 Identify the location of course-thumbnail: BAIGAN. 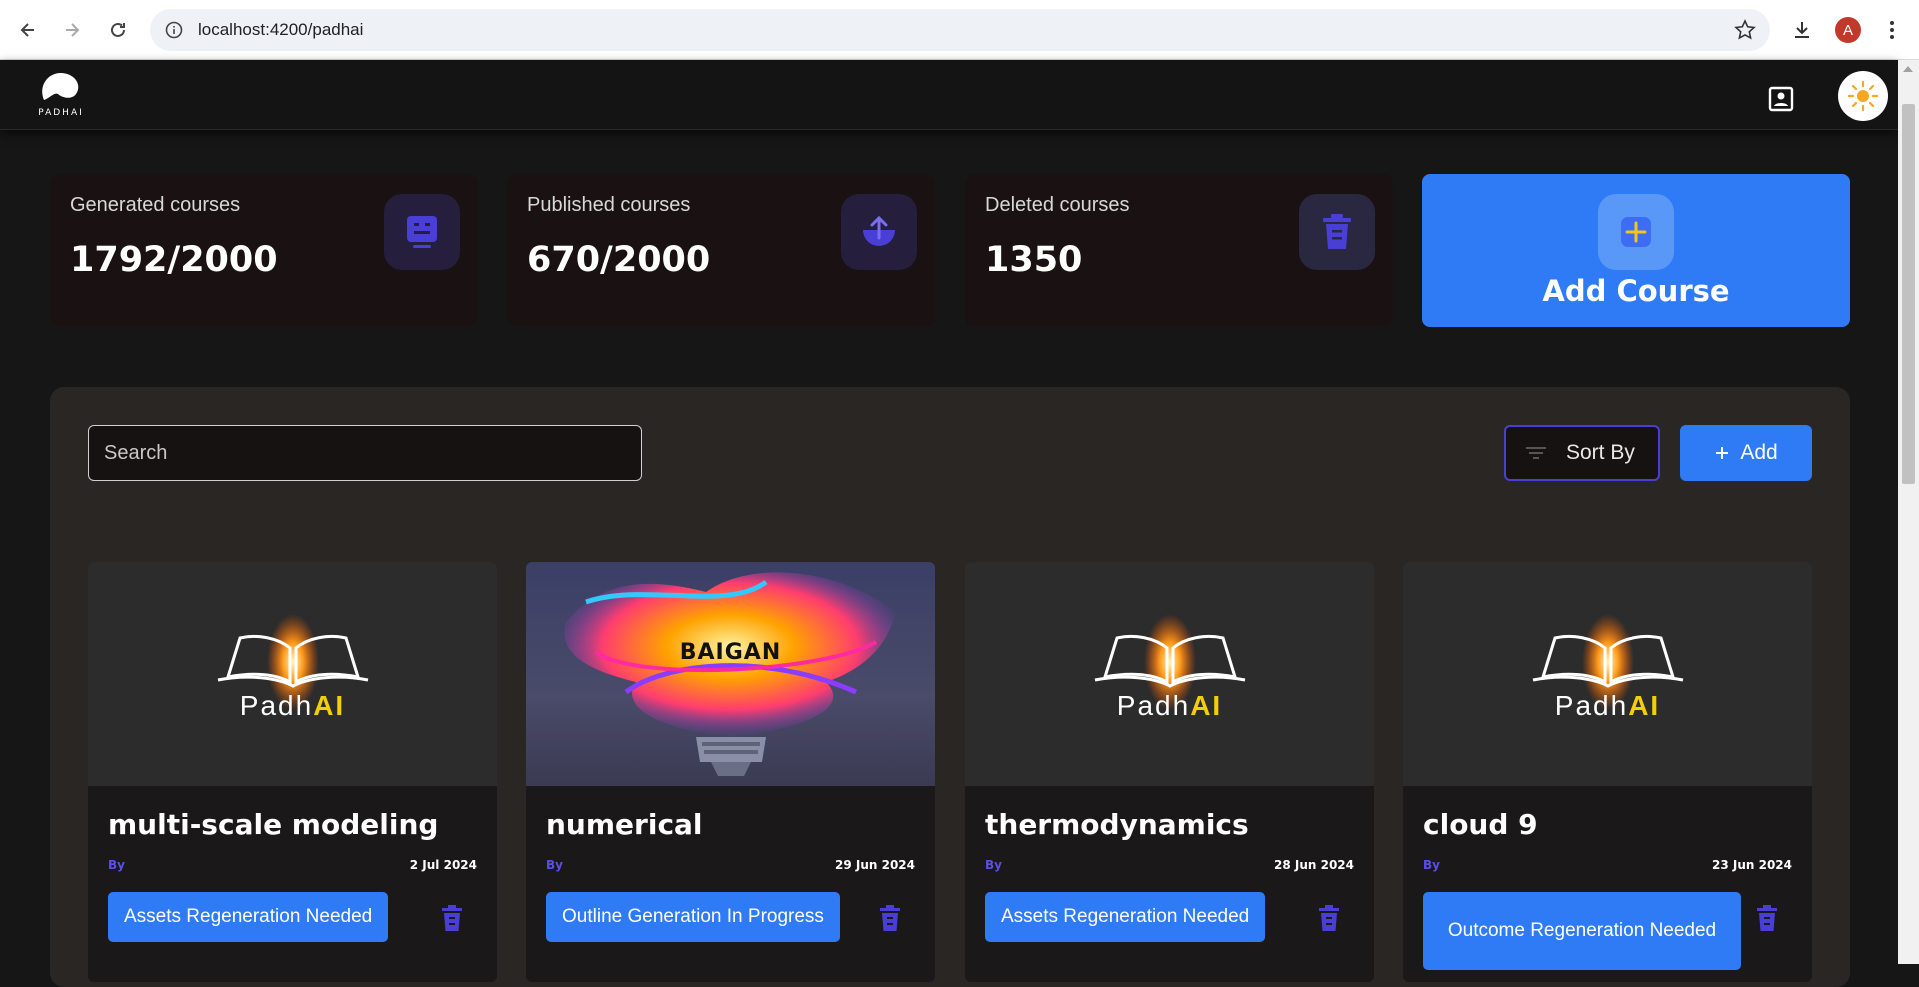
(730, 674).